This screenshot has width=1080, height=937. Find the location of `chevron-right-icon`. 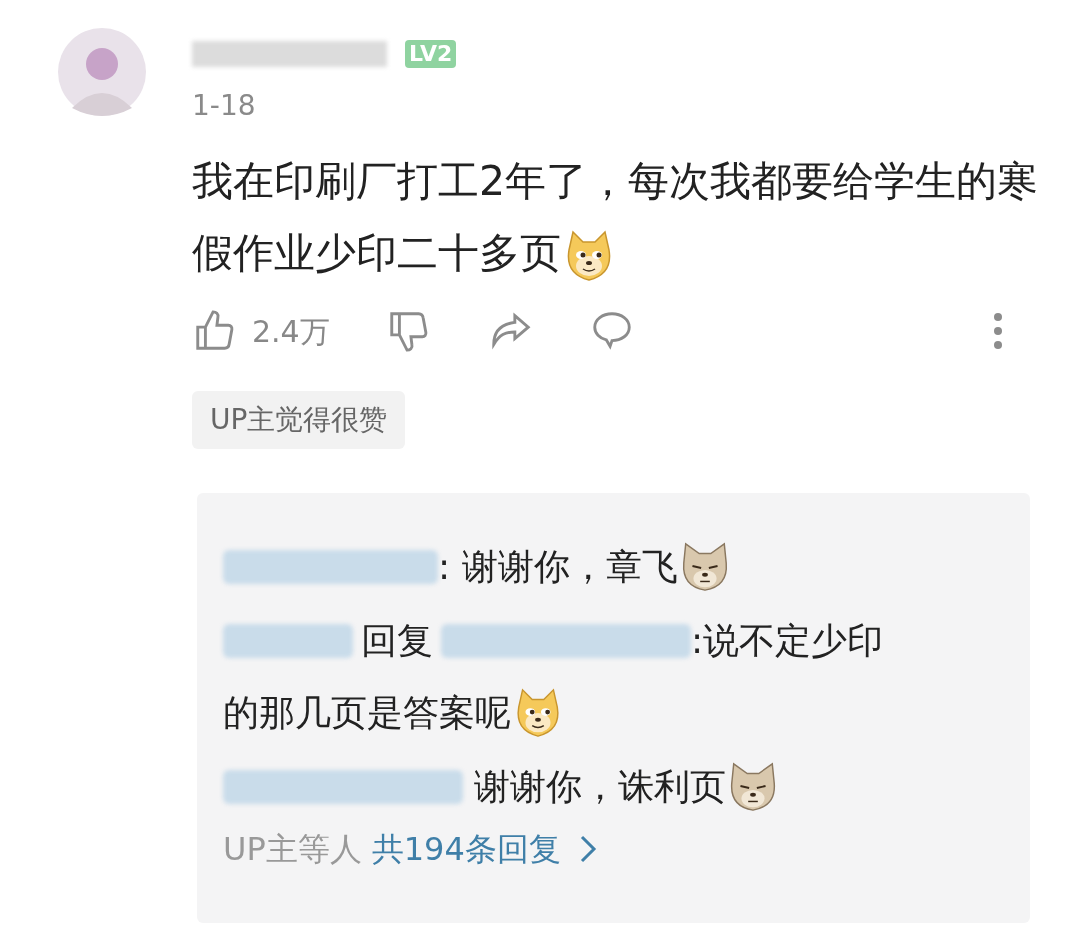

chevron-right-icon is located at coordinates (587, 849).